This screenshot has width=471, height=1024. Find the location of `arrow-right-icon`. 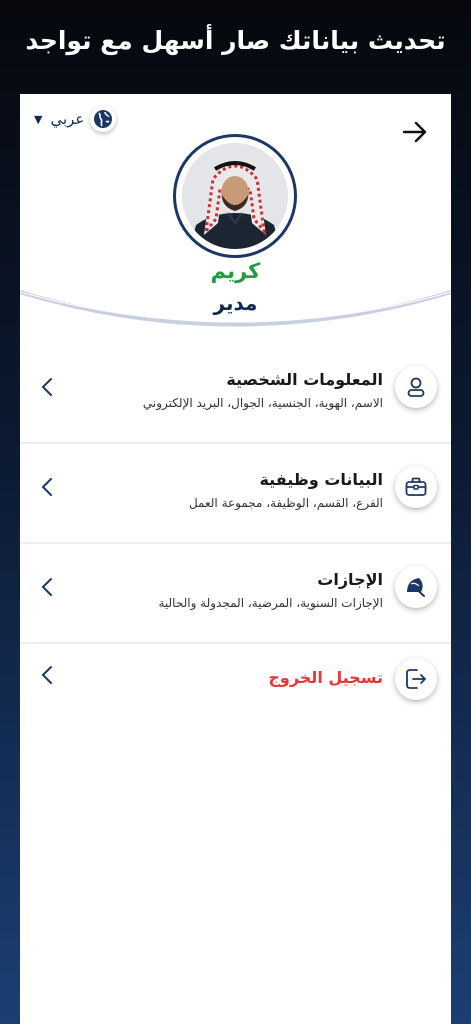

arrow-right-icon is located at coordinates (414, 132).